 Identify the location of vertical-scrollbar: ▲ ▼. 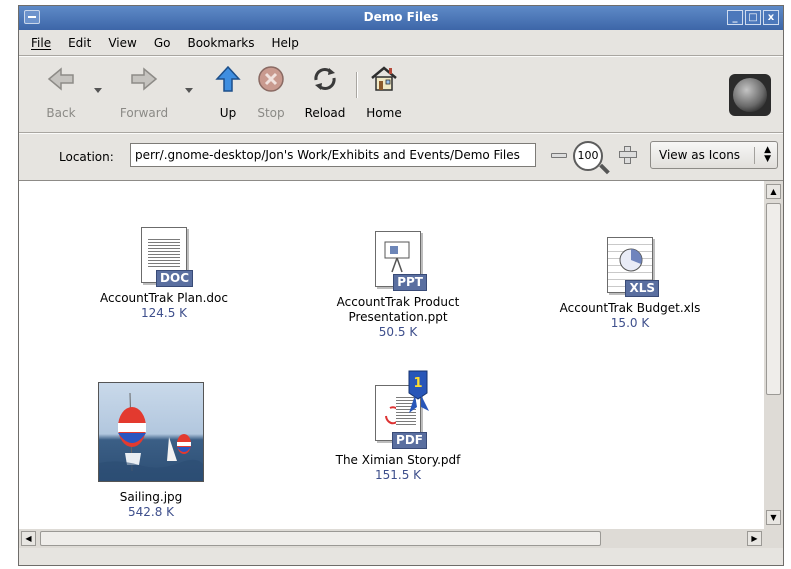
(773, 354).